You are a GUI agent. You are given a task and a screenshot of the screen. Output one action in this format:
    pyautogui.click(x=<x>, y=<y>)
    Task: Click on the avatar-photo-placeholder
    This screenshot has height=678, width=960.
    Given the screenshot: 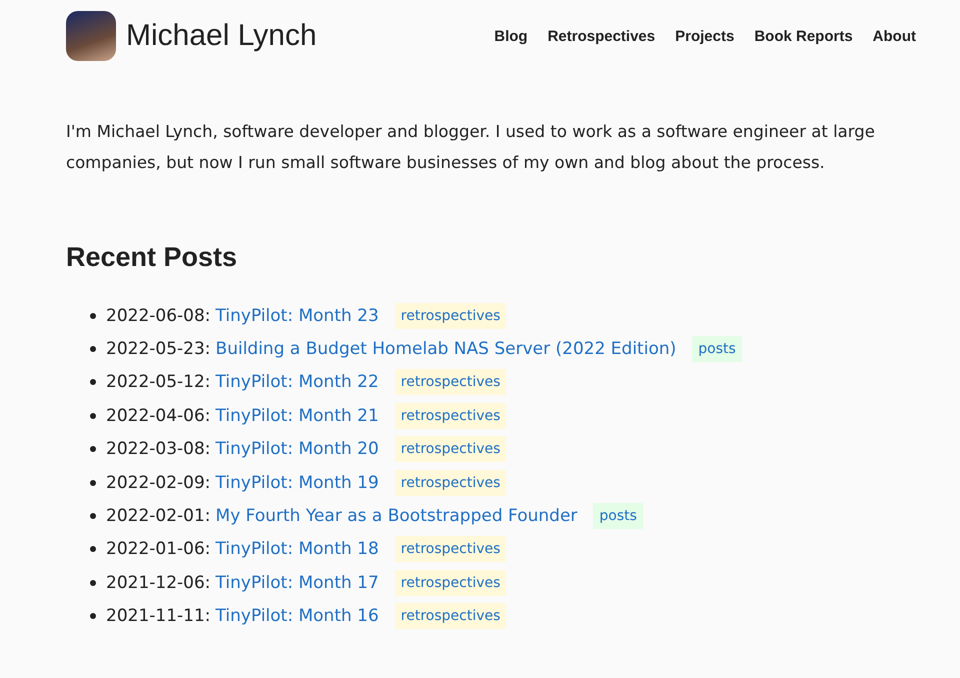 What is the action you would take?
    pyautogui.click(x=91, y=36)
    